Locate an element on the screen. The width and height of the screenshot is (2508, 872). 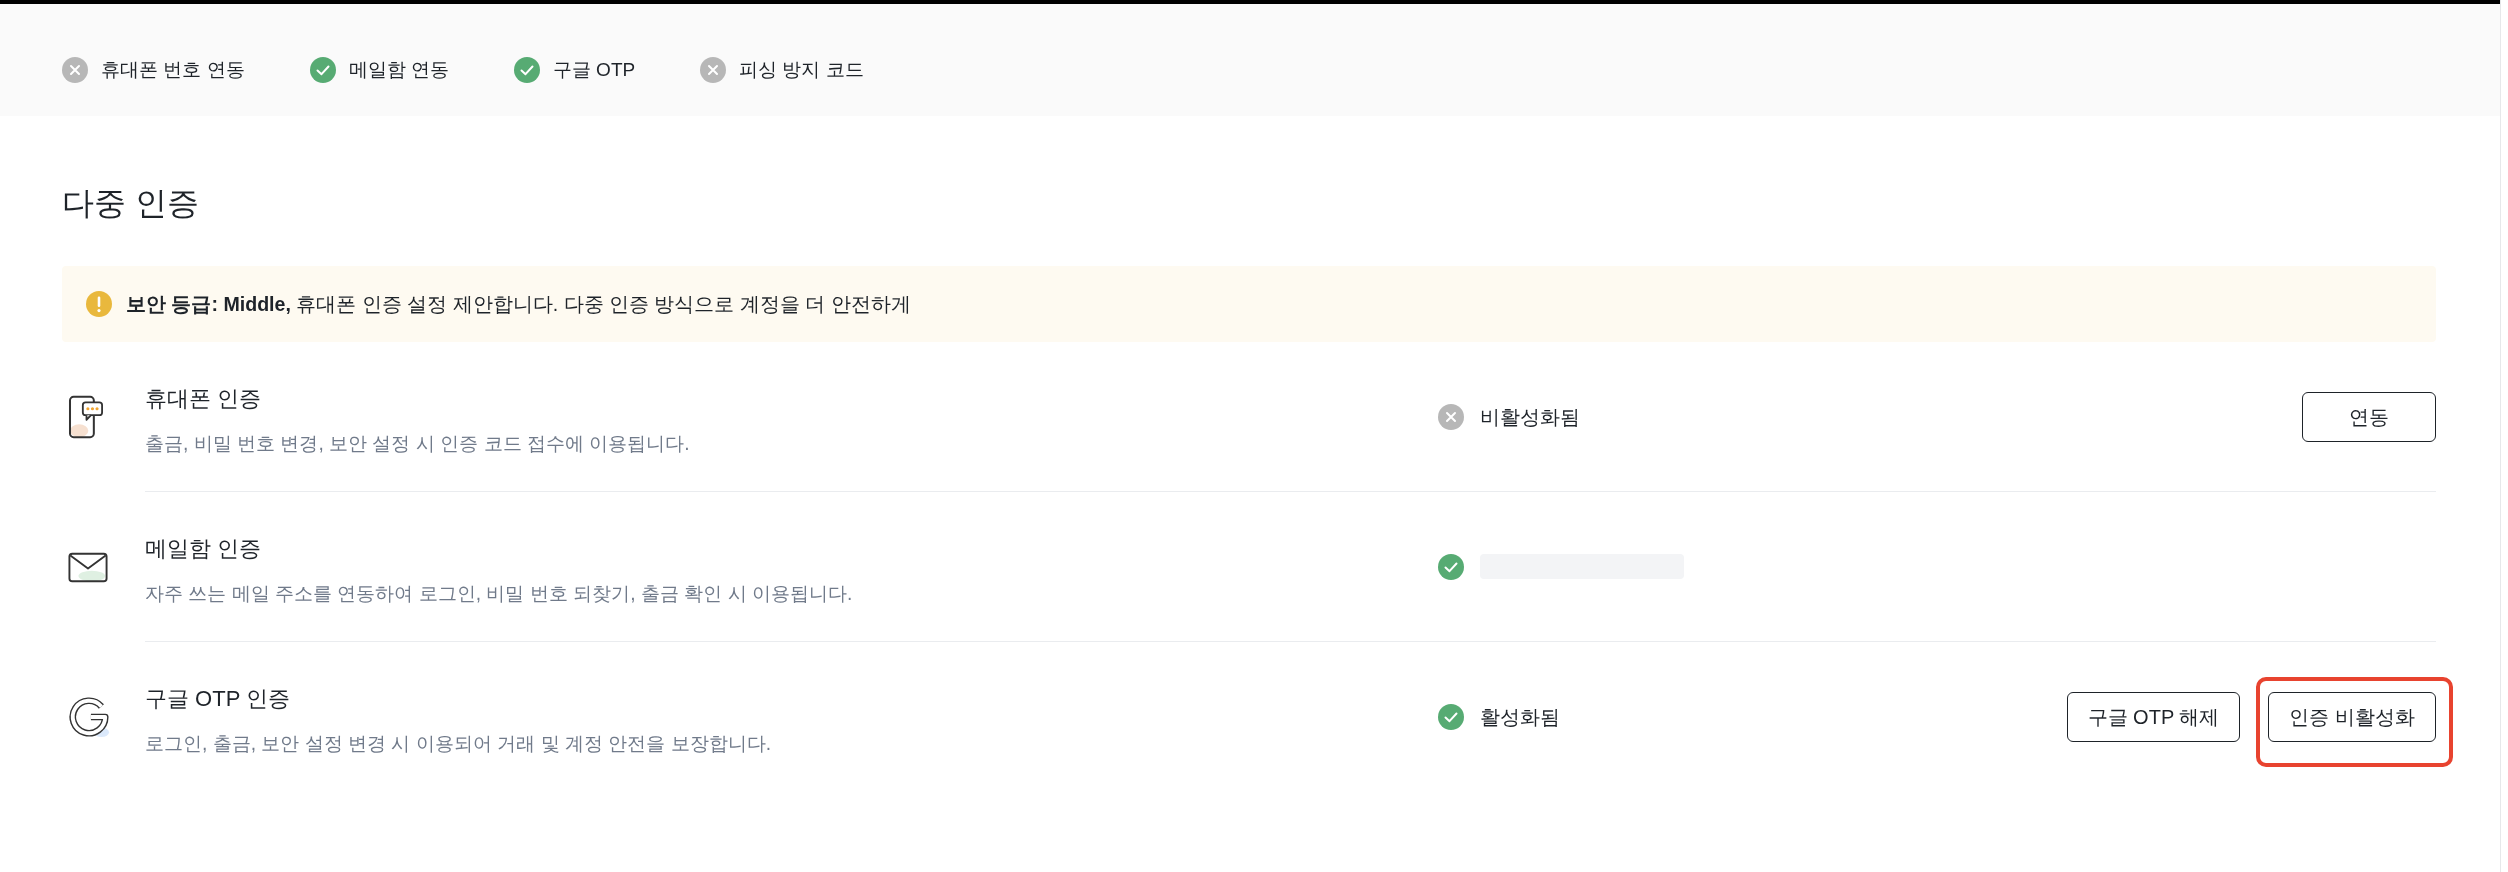
status-label: 활성화됨 is located at coordinates (1520, 717).